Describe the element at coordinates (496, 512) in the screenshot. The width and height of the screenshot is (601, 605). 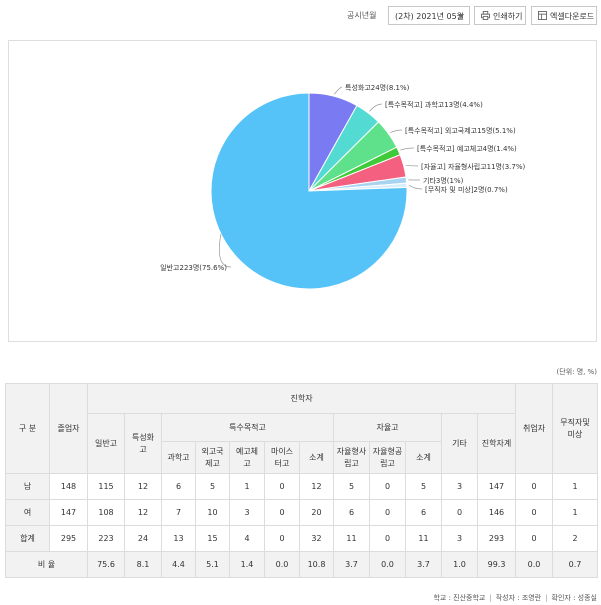
I see `table-cell: 146` at that location.